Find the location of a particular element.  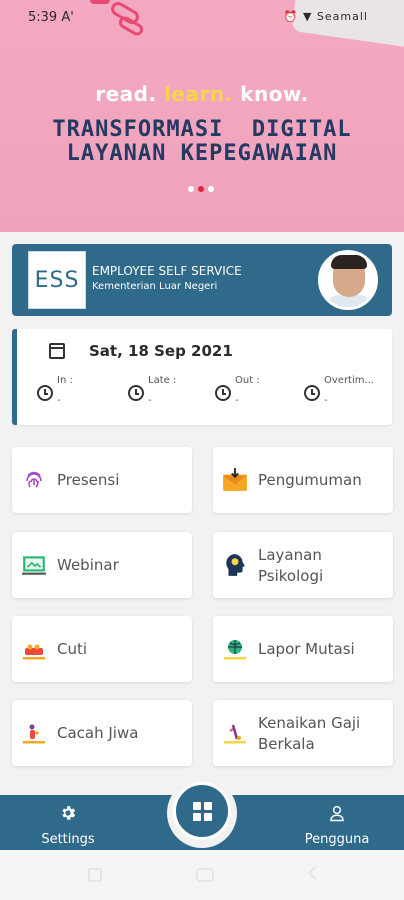

banner-tagline: read. learn. know. is located at coordinates (202, 94).